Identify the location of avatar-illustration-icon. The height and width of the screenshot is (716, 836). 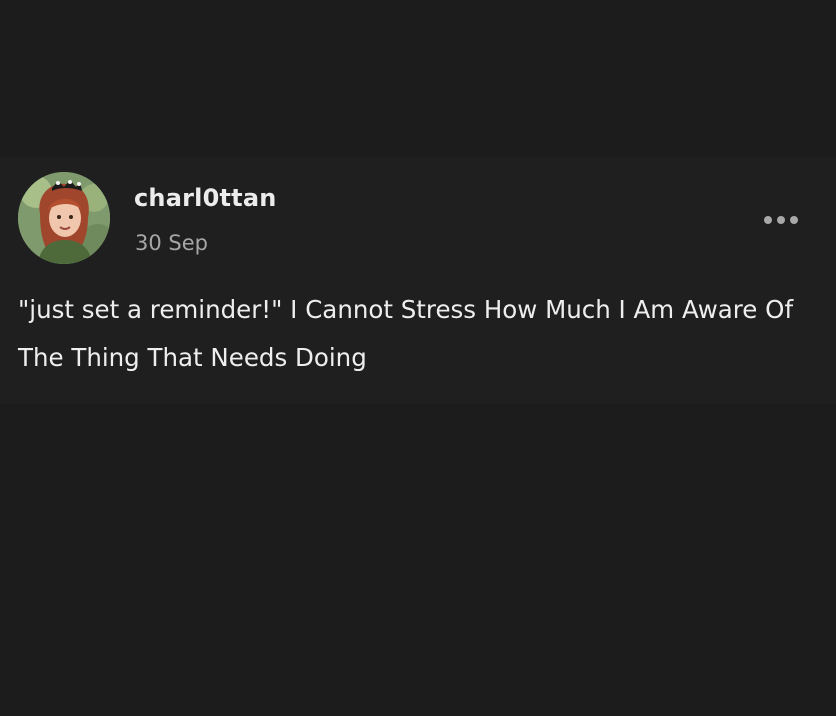
(64, 218).